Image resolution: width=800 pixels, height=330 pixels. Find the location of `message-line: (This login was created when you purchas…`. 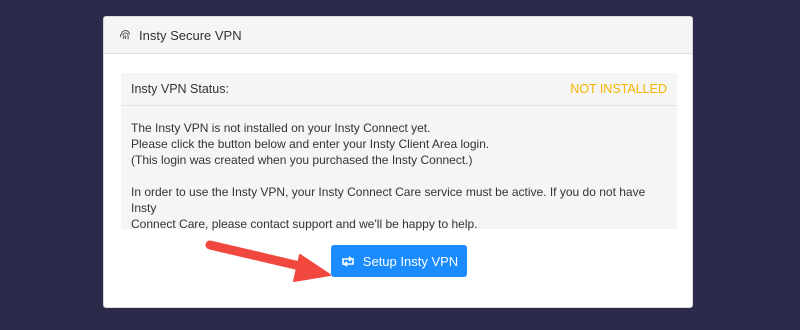

message-line: (This login was created when you purchas… is located at coordinates (302, 160).